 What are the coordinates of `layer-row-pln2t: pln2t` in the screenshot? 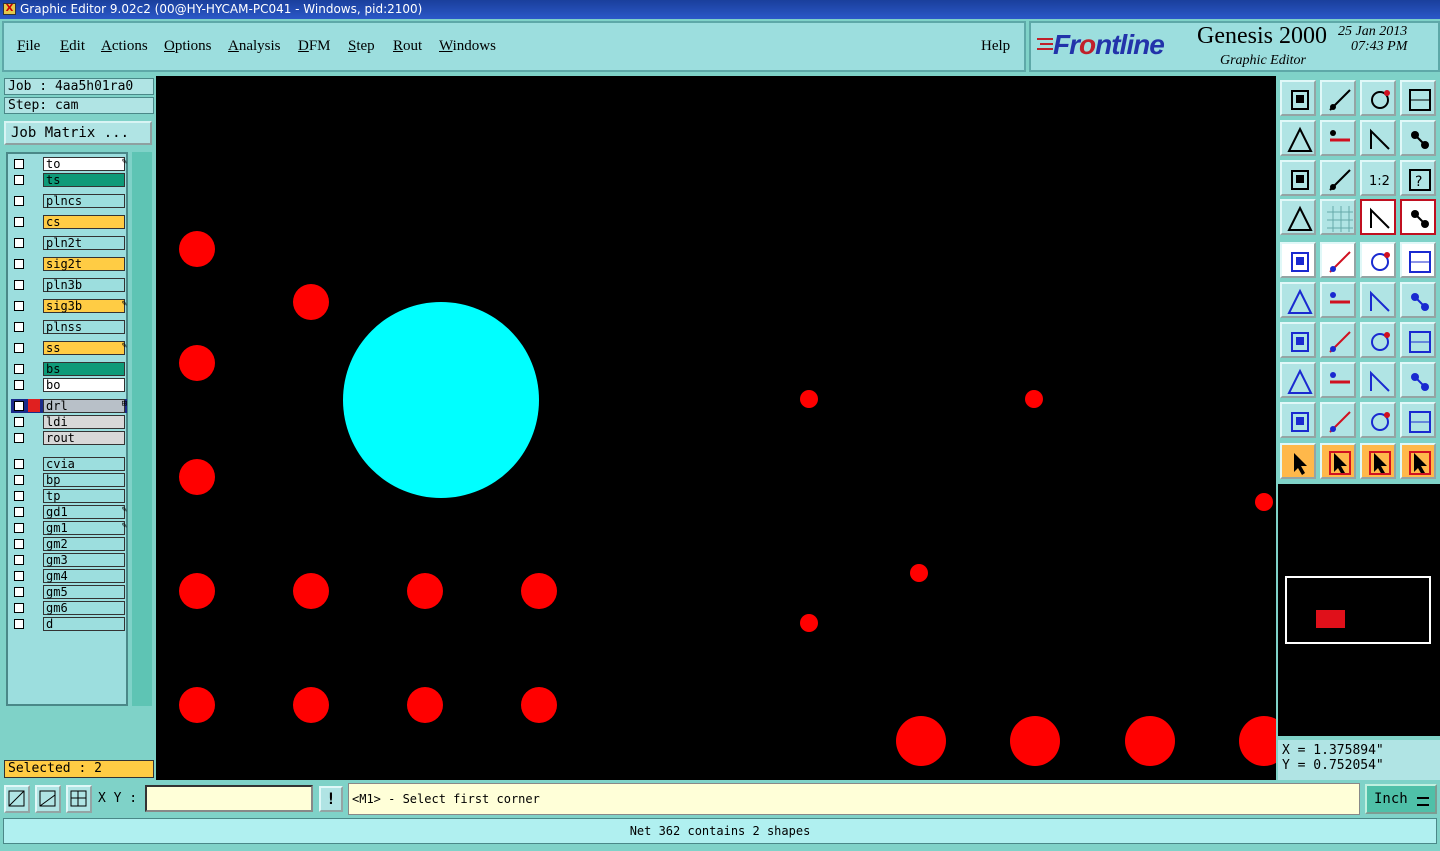 It's located at (69, 243).